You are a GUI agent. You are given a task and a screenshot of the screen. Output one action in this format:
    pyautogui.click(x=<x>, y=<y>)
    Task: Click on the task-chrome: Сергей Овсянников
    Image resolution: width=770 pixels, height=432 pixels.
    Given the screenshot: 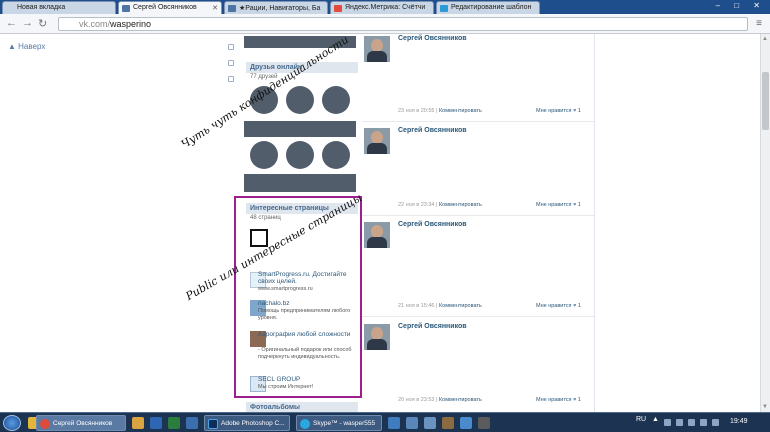 What is the action you would take?
    pyautogui.click(x=81, y=423)
    